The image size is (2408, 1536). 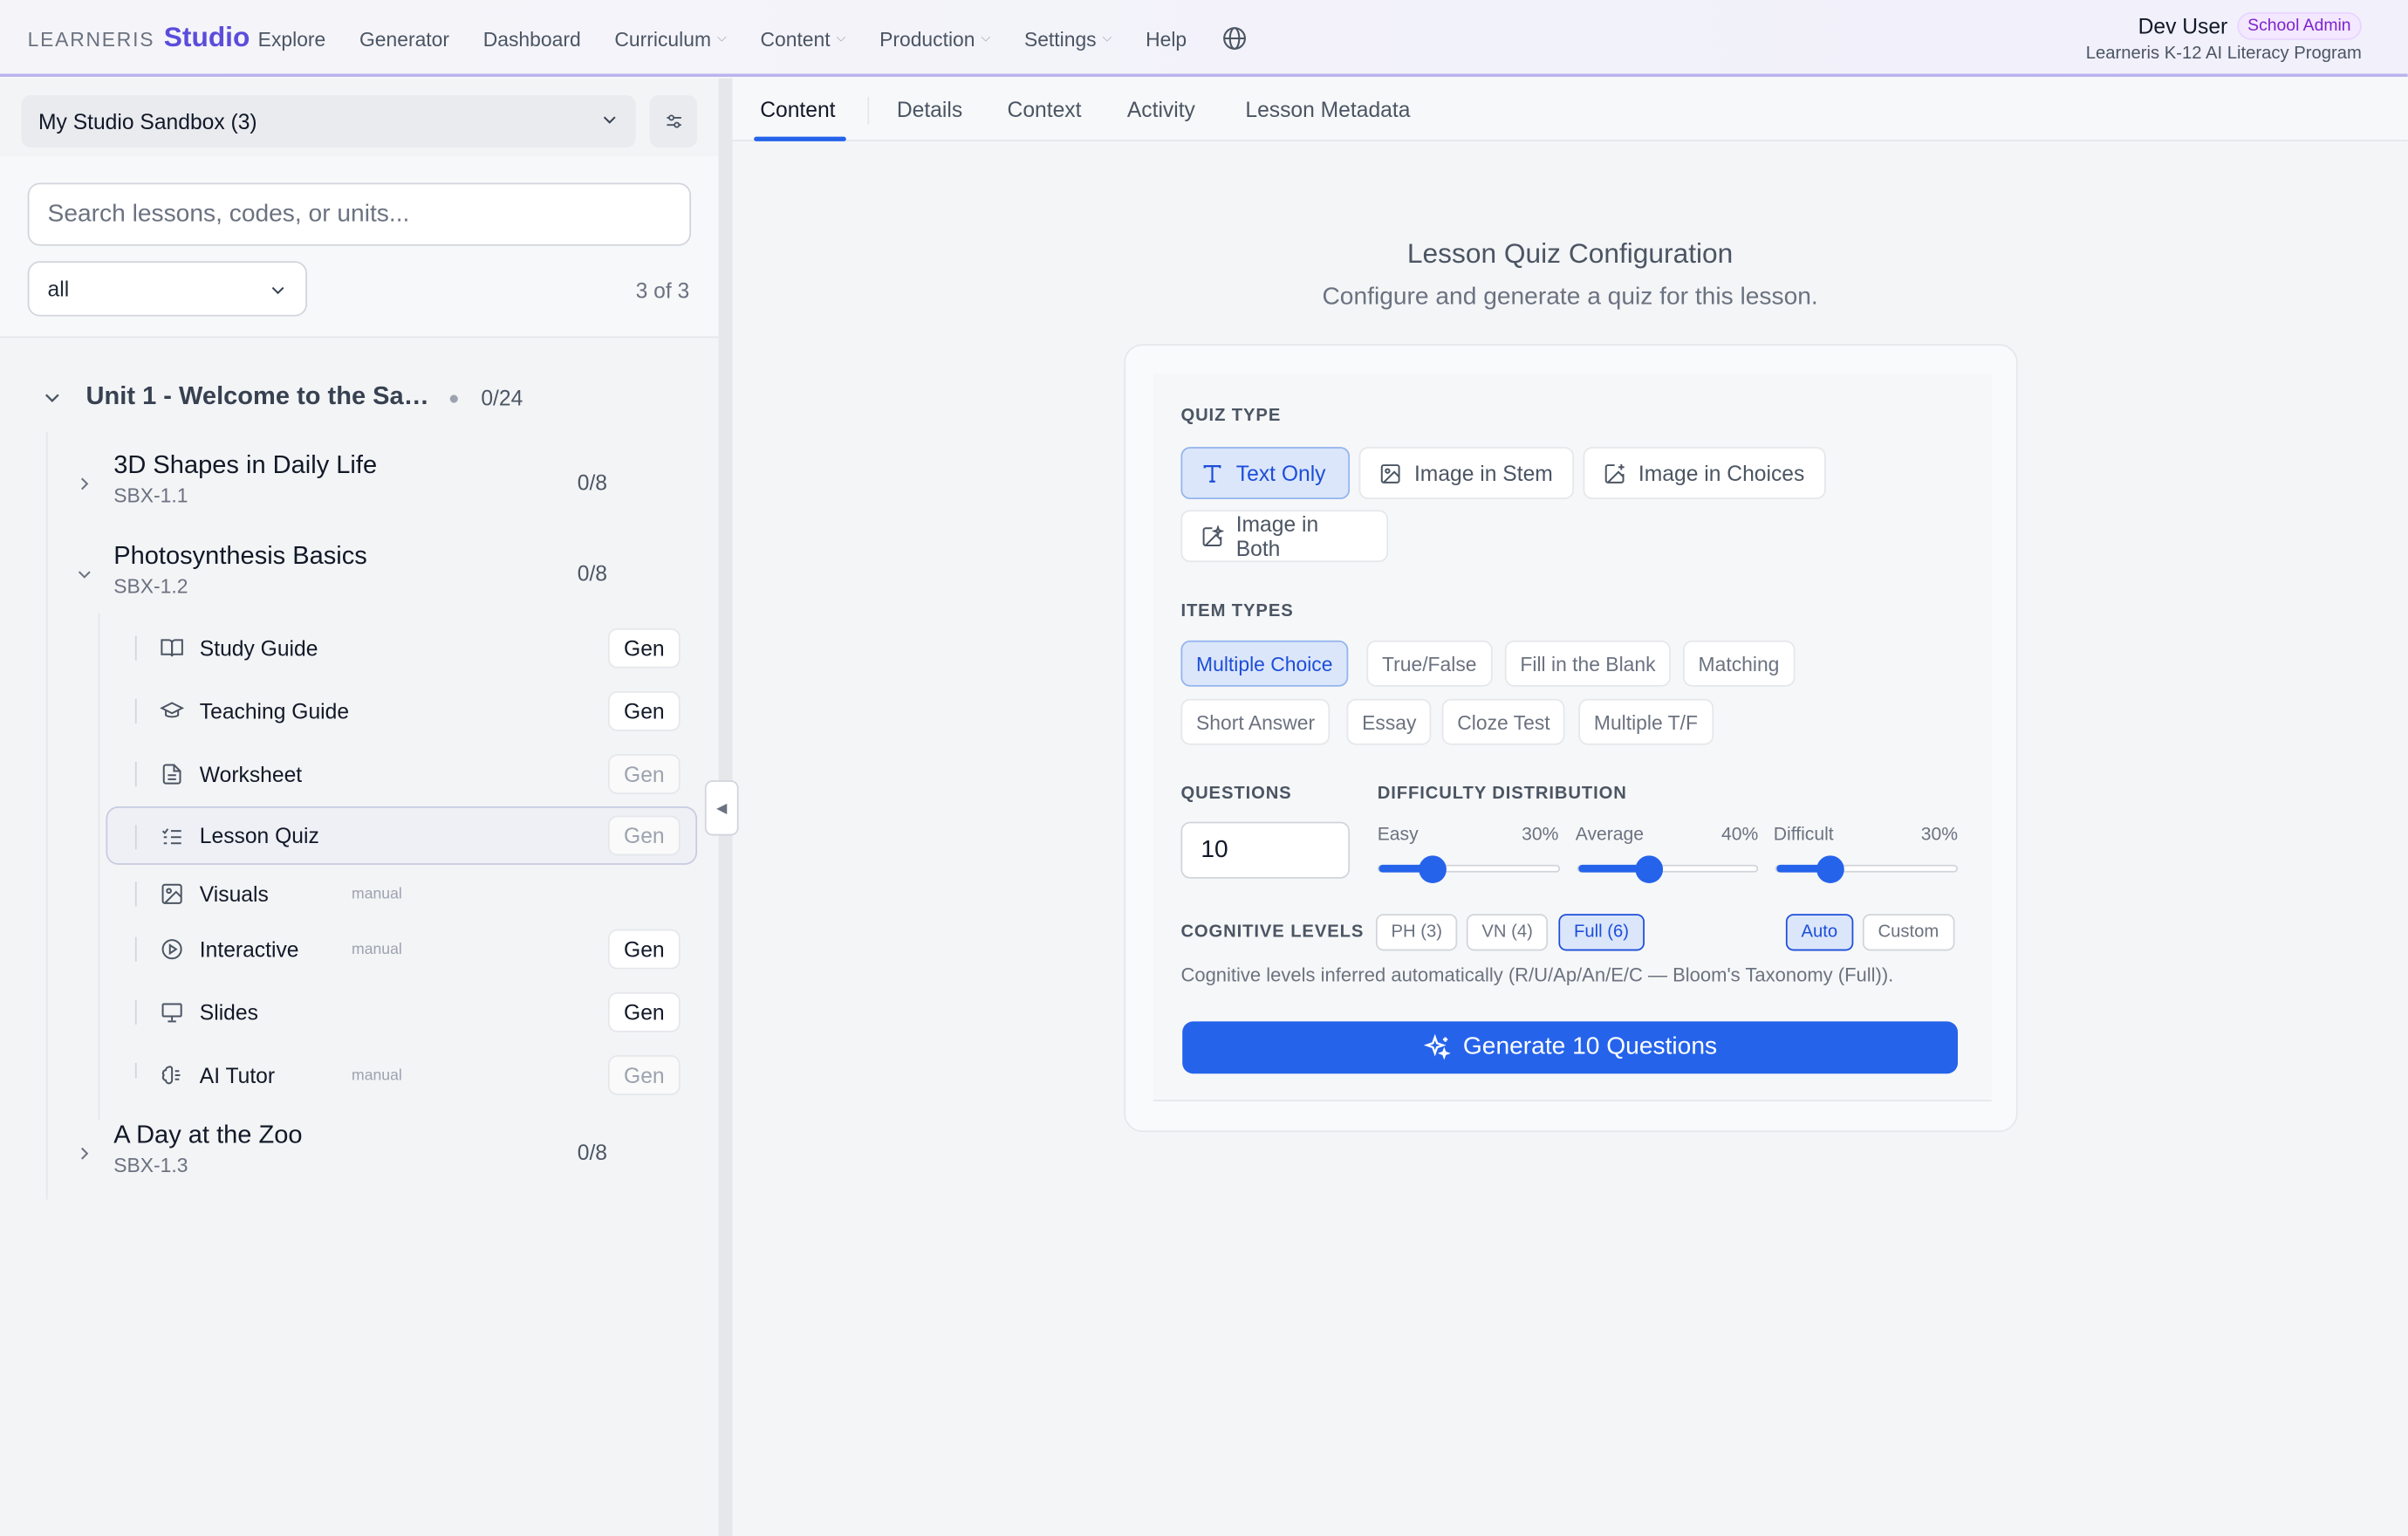 What do you see at coordinates (1908, 932) in the screenshot?
I see `mode-custom-option: Custom` at bounding box center [1908, 932].